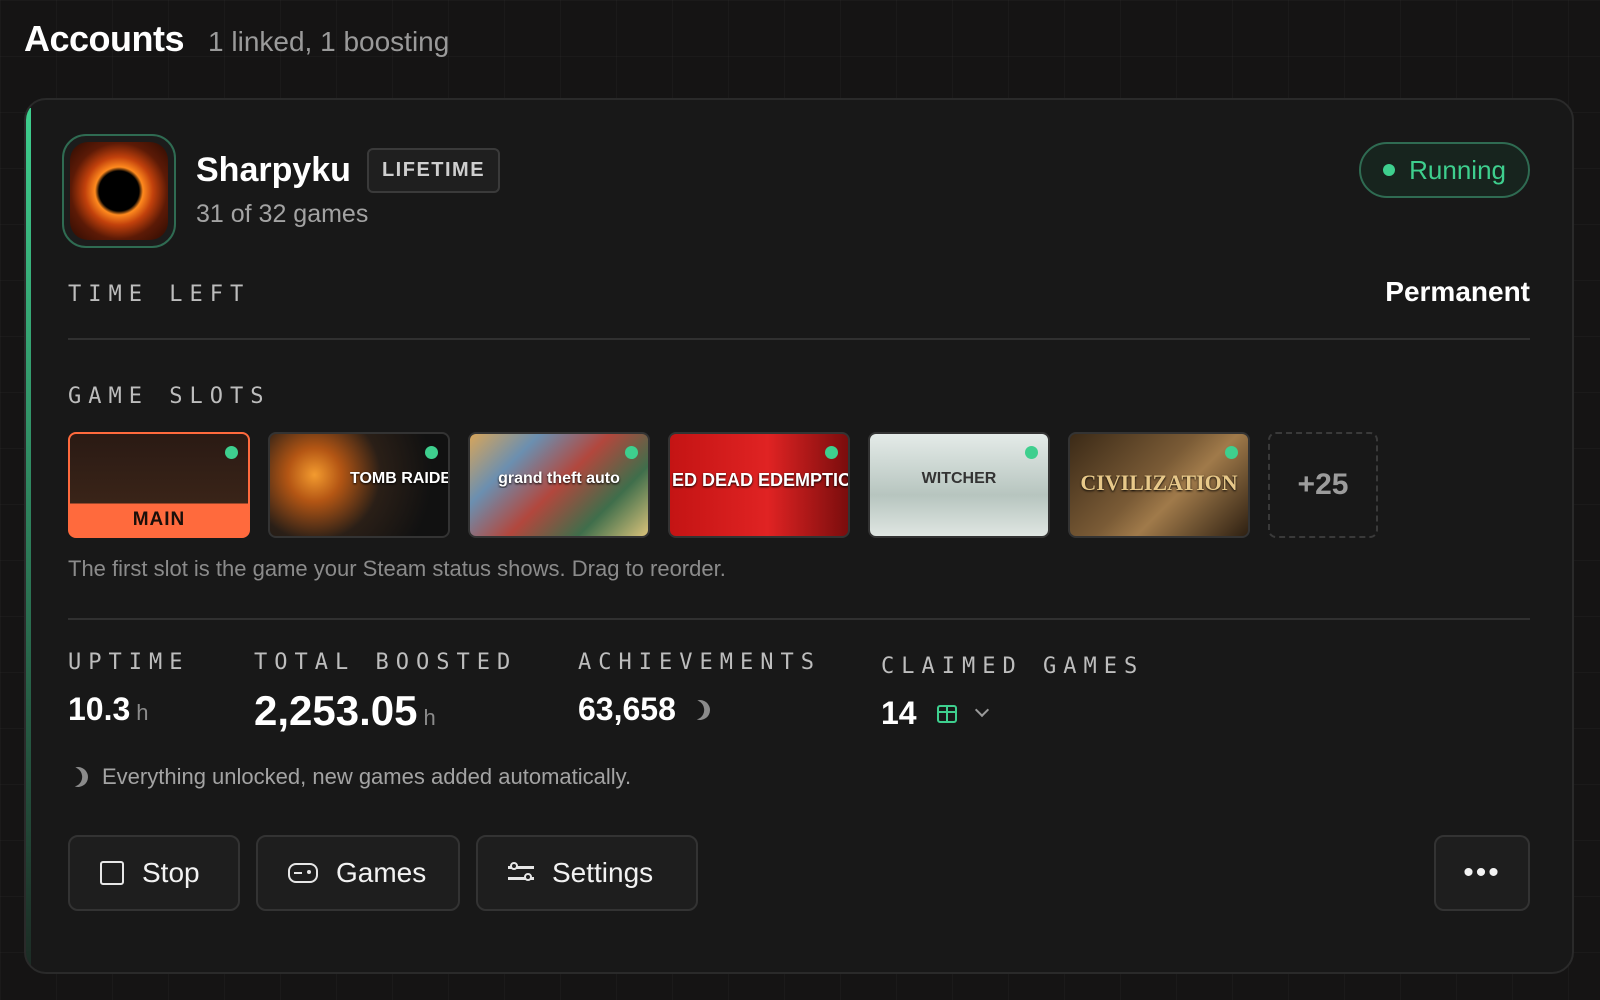 The image size is (1600, 1000). I want to click on avatar, so click(119, 191).